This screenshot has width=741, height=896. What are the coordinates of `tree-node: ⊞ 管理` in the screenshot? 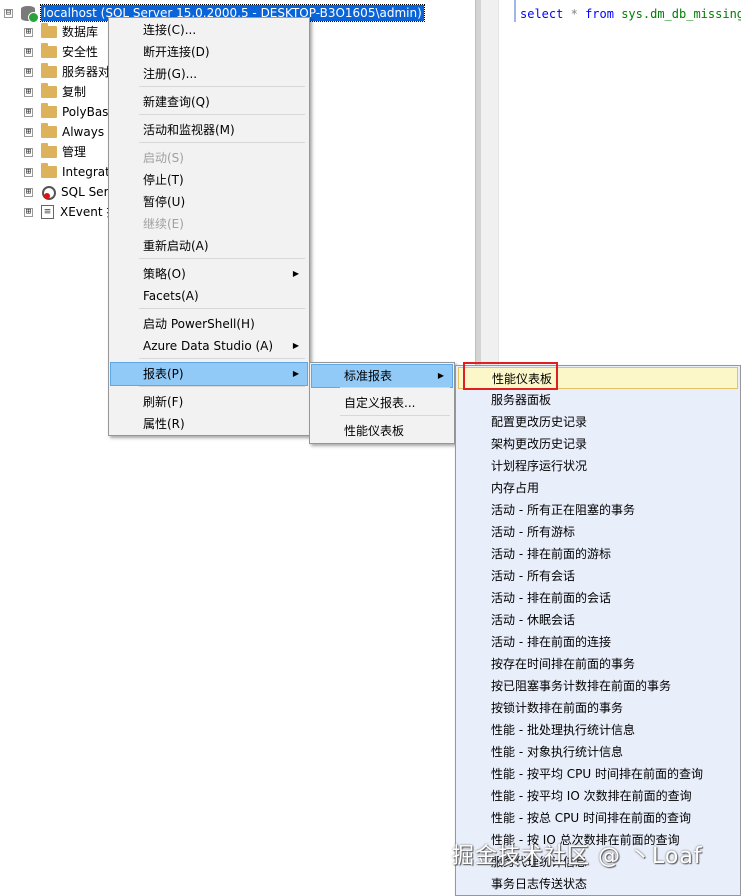 It's located at (55, 152).